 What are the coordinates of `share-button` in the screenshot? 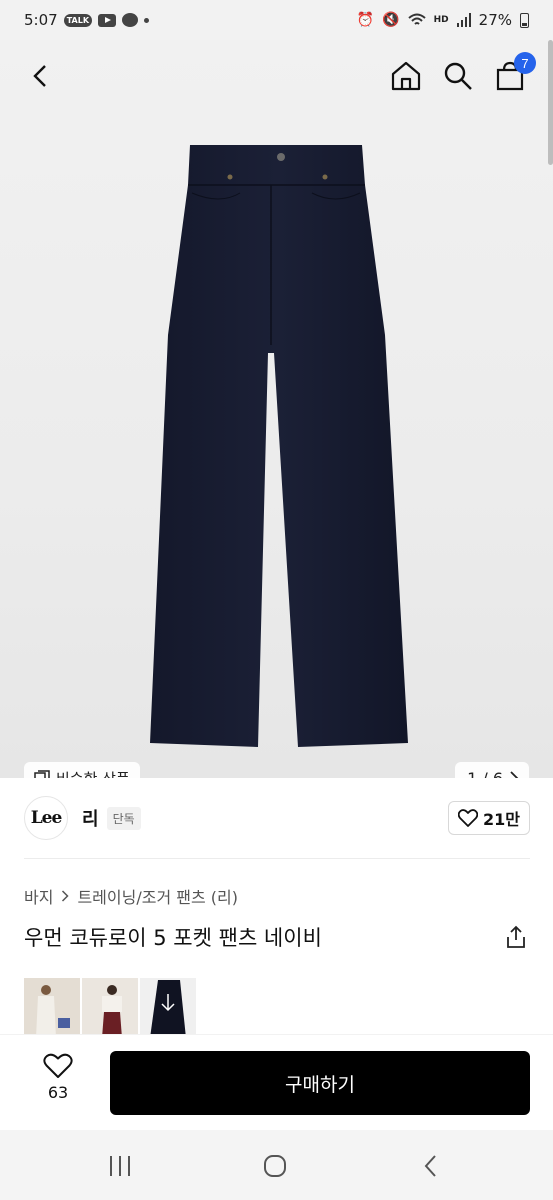 It's located at (516, 937).